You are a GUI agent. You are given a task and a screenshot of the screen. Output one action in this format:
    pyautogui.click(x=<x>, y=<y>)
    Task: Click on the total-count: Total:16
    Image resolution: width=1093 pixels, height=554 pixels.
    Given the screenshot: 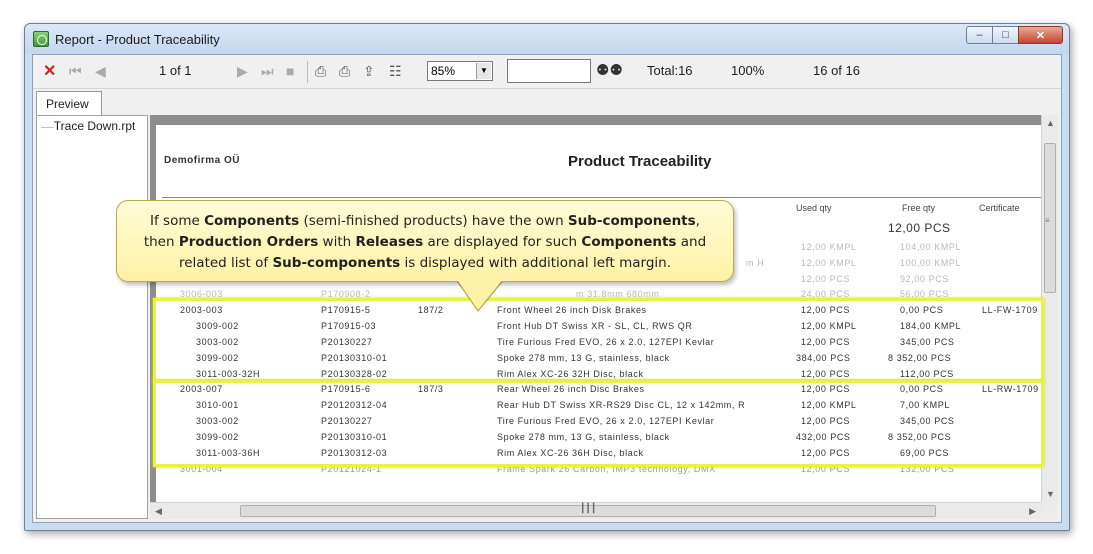 What is the action you would take?
    pyautogui.click(x=670, y=70)
    